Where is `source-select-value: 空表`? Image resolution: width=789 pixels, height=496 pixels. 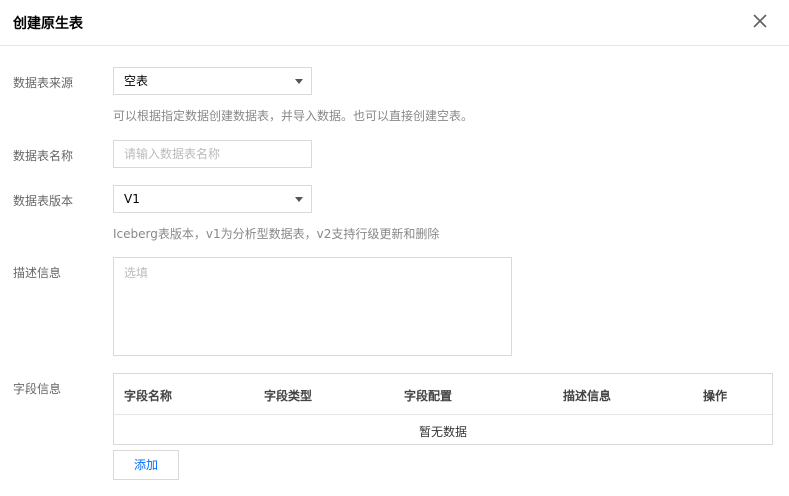
source-select-value: 空表 is located at coordinates (136, 81).